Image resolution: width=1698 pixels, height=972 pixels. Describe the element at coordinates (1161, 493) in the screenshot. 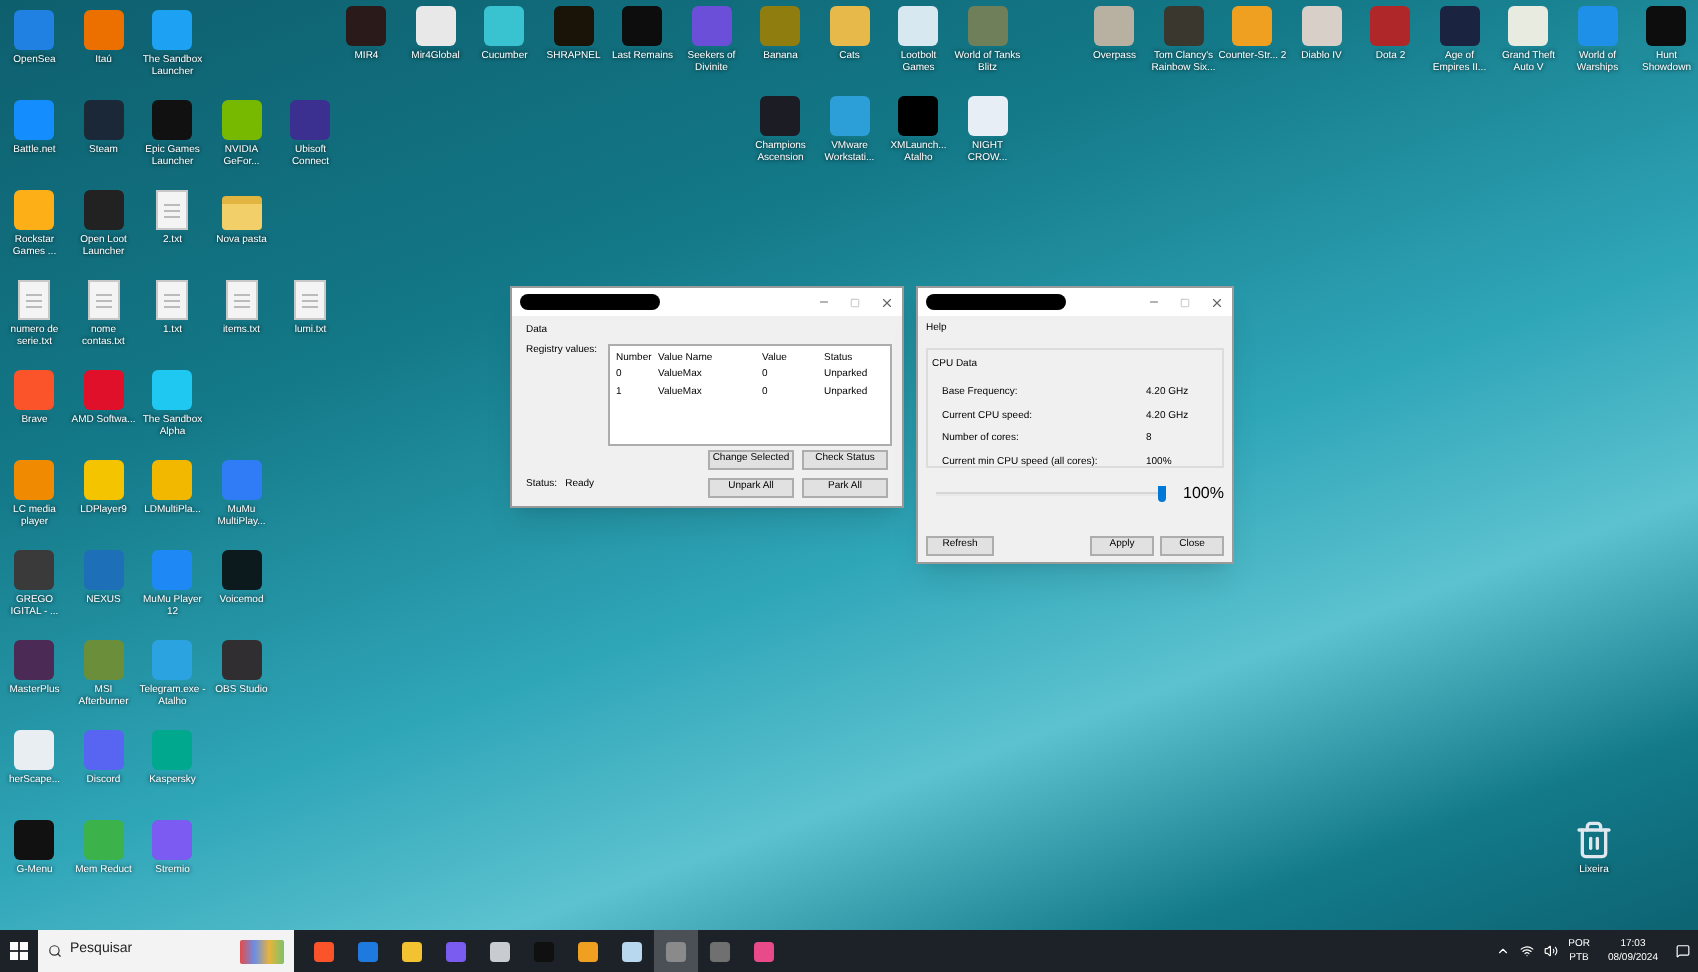

I see `slider-thumb` at that location.